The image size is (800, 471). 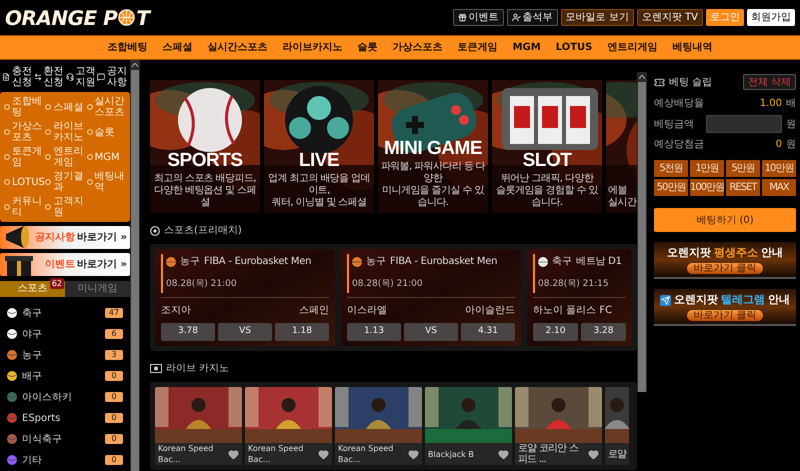 I want to click on nav-link: MGM, so click(x=526, y=47).